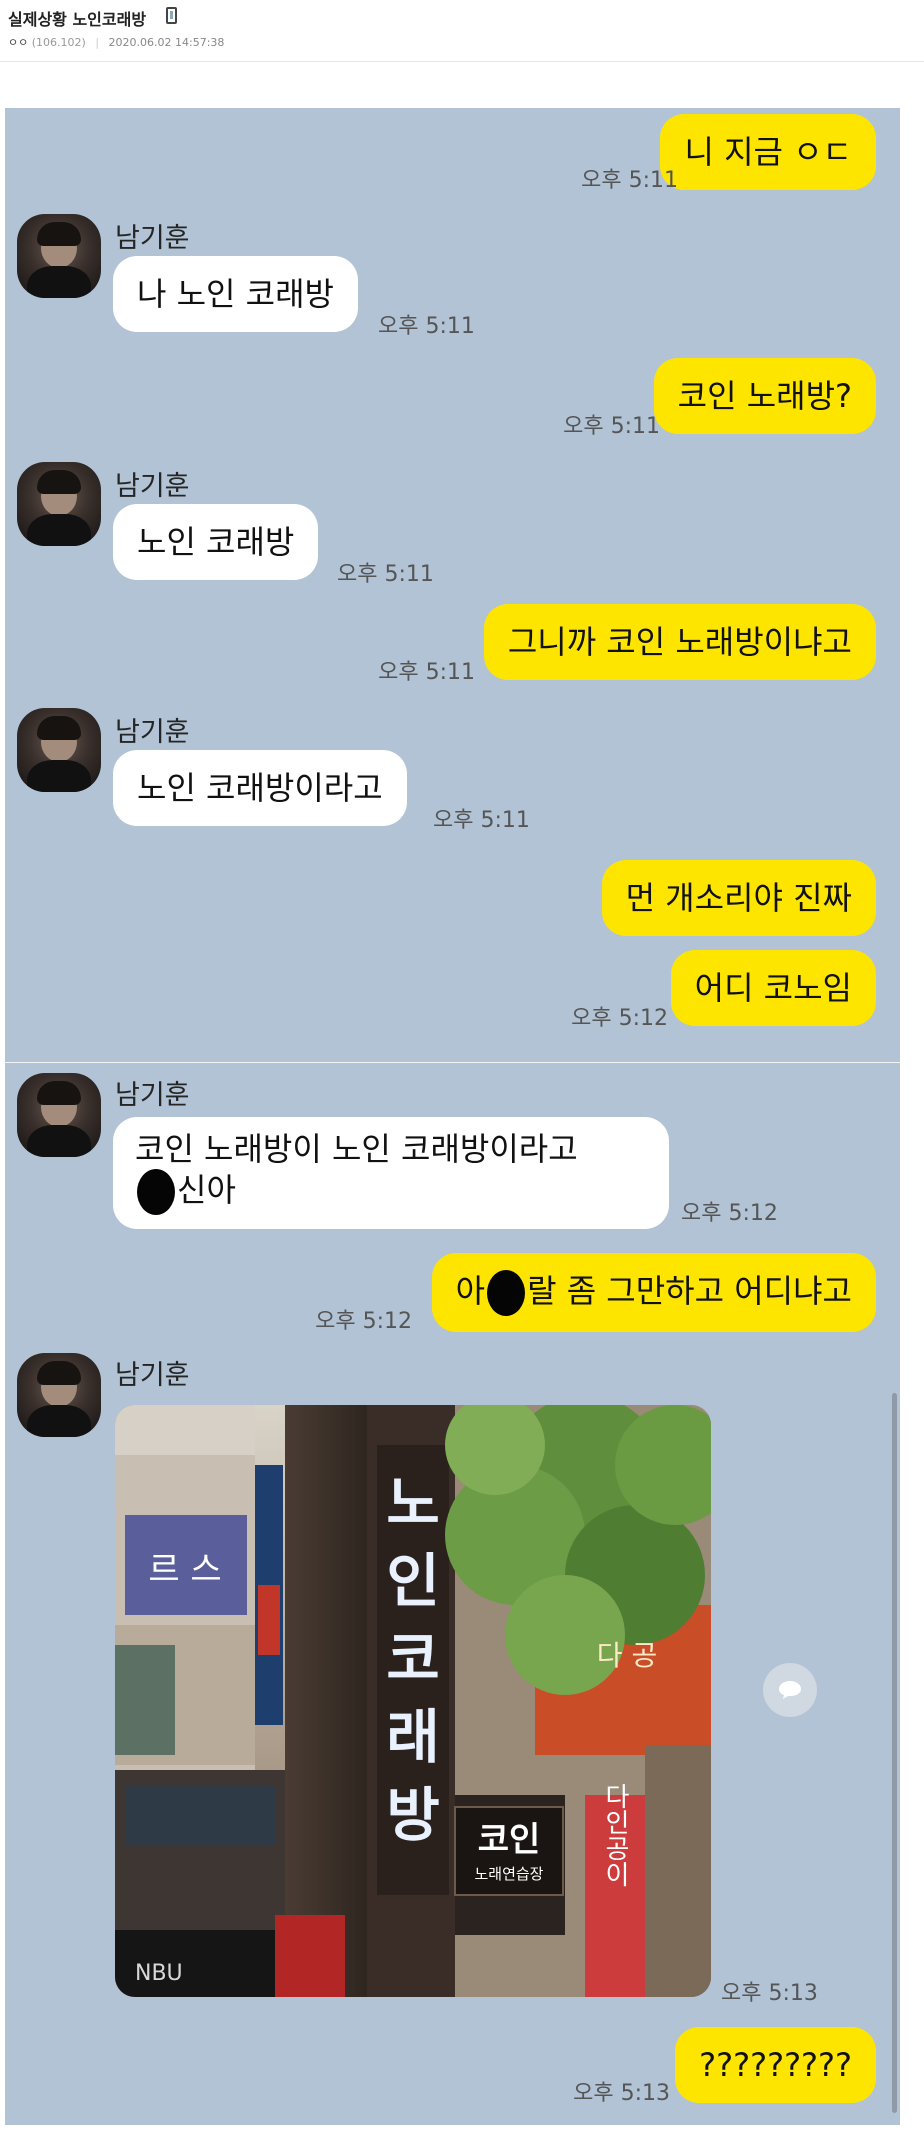  I want to click on post-ip: (106.102), so click(58, 42).